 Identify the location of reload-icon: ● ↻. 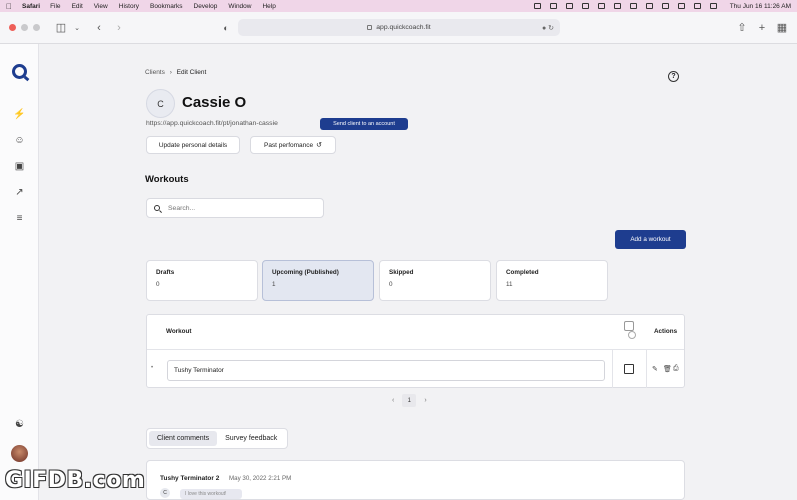
(548, 28).